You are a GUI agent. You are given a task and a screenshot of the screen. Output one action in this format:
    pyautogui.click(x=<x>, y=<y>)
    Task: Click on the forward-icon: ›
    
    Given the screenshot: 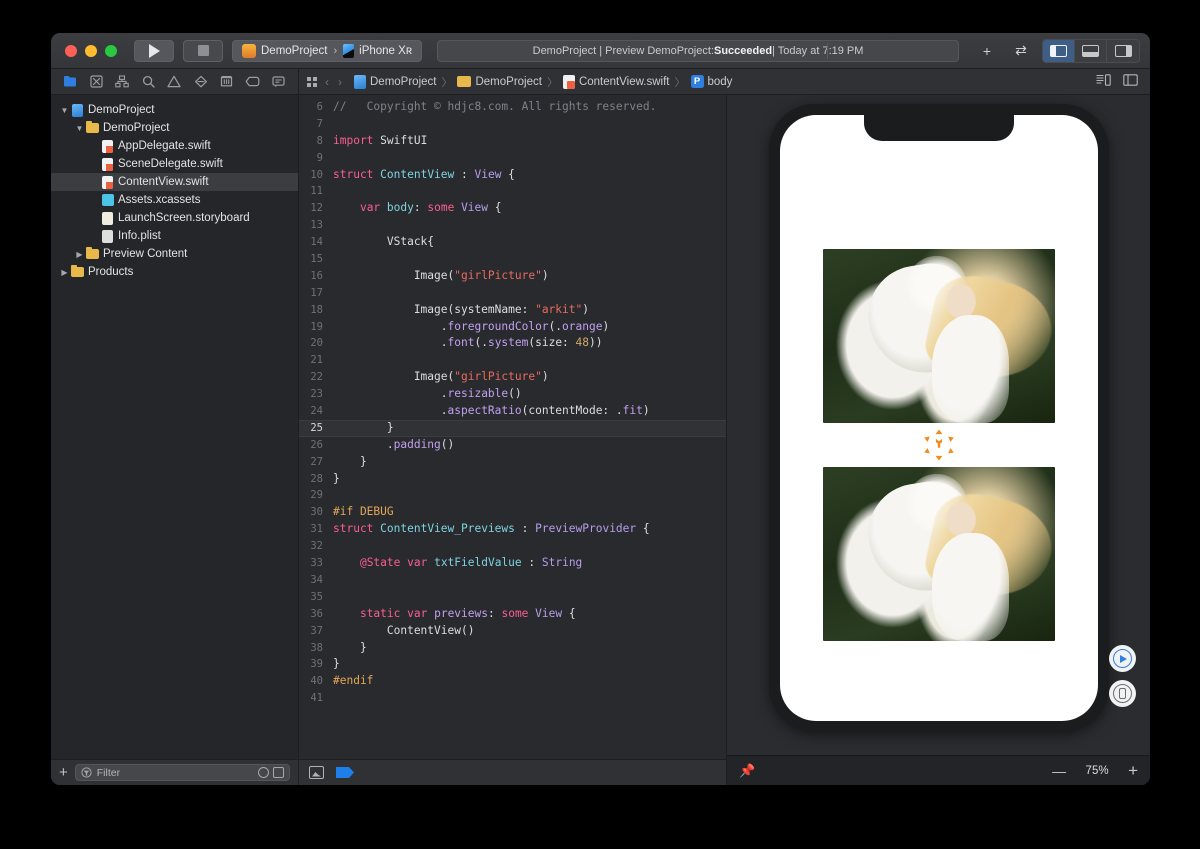 What is the action you would take?
    pyautogui.click(x=340, y=82)
    